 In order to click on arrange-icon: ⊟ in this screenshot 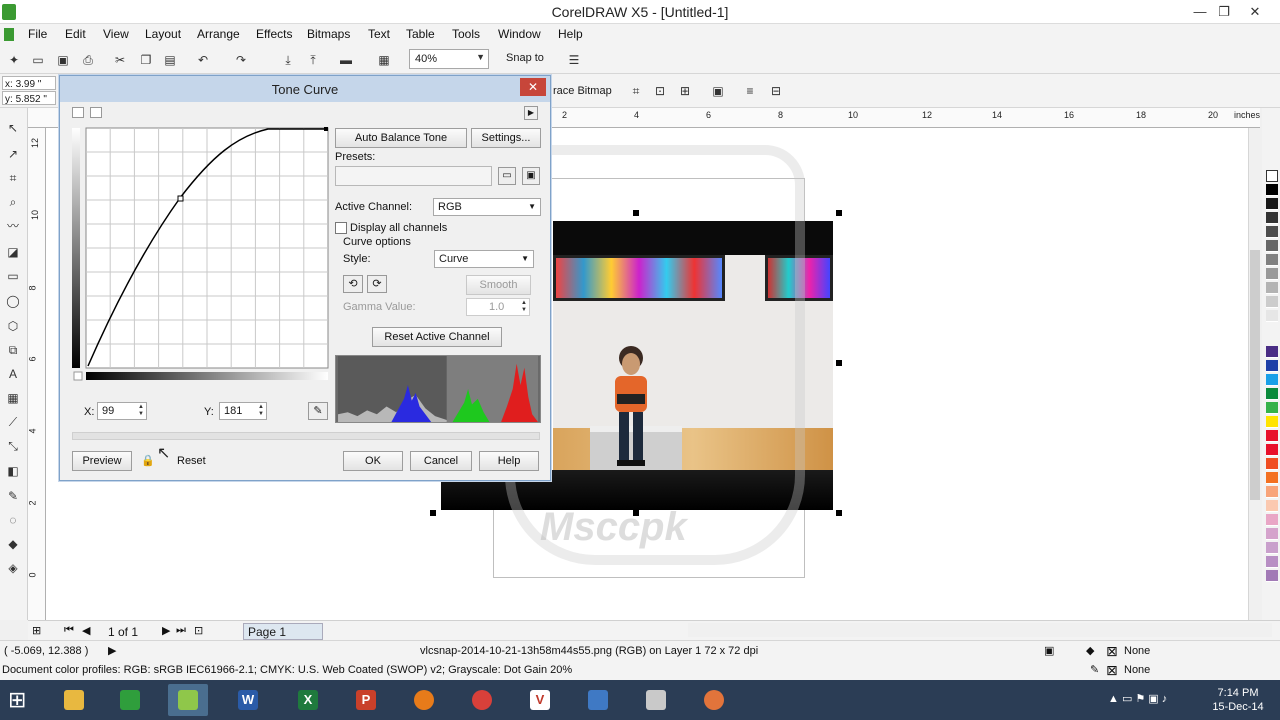, I will do `click(776, 91)`.